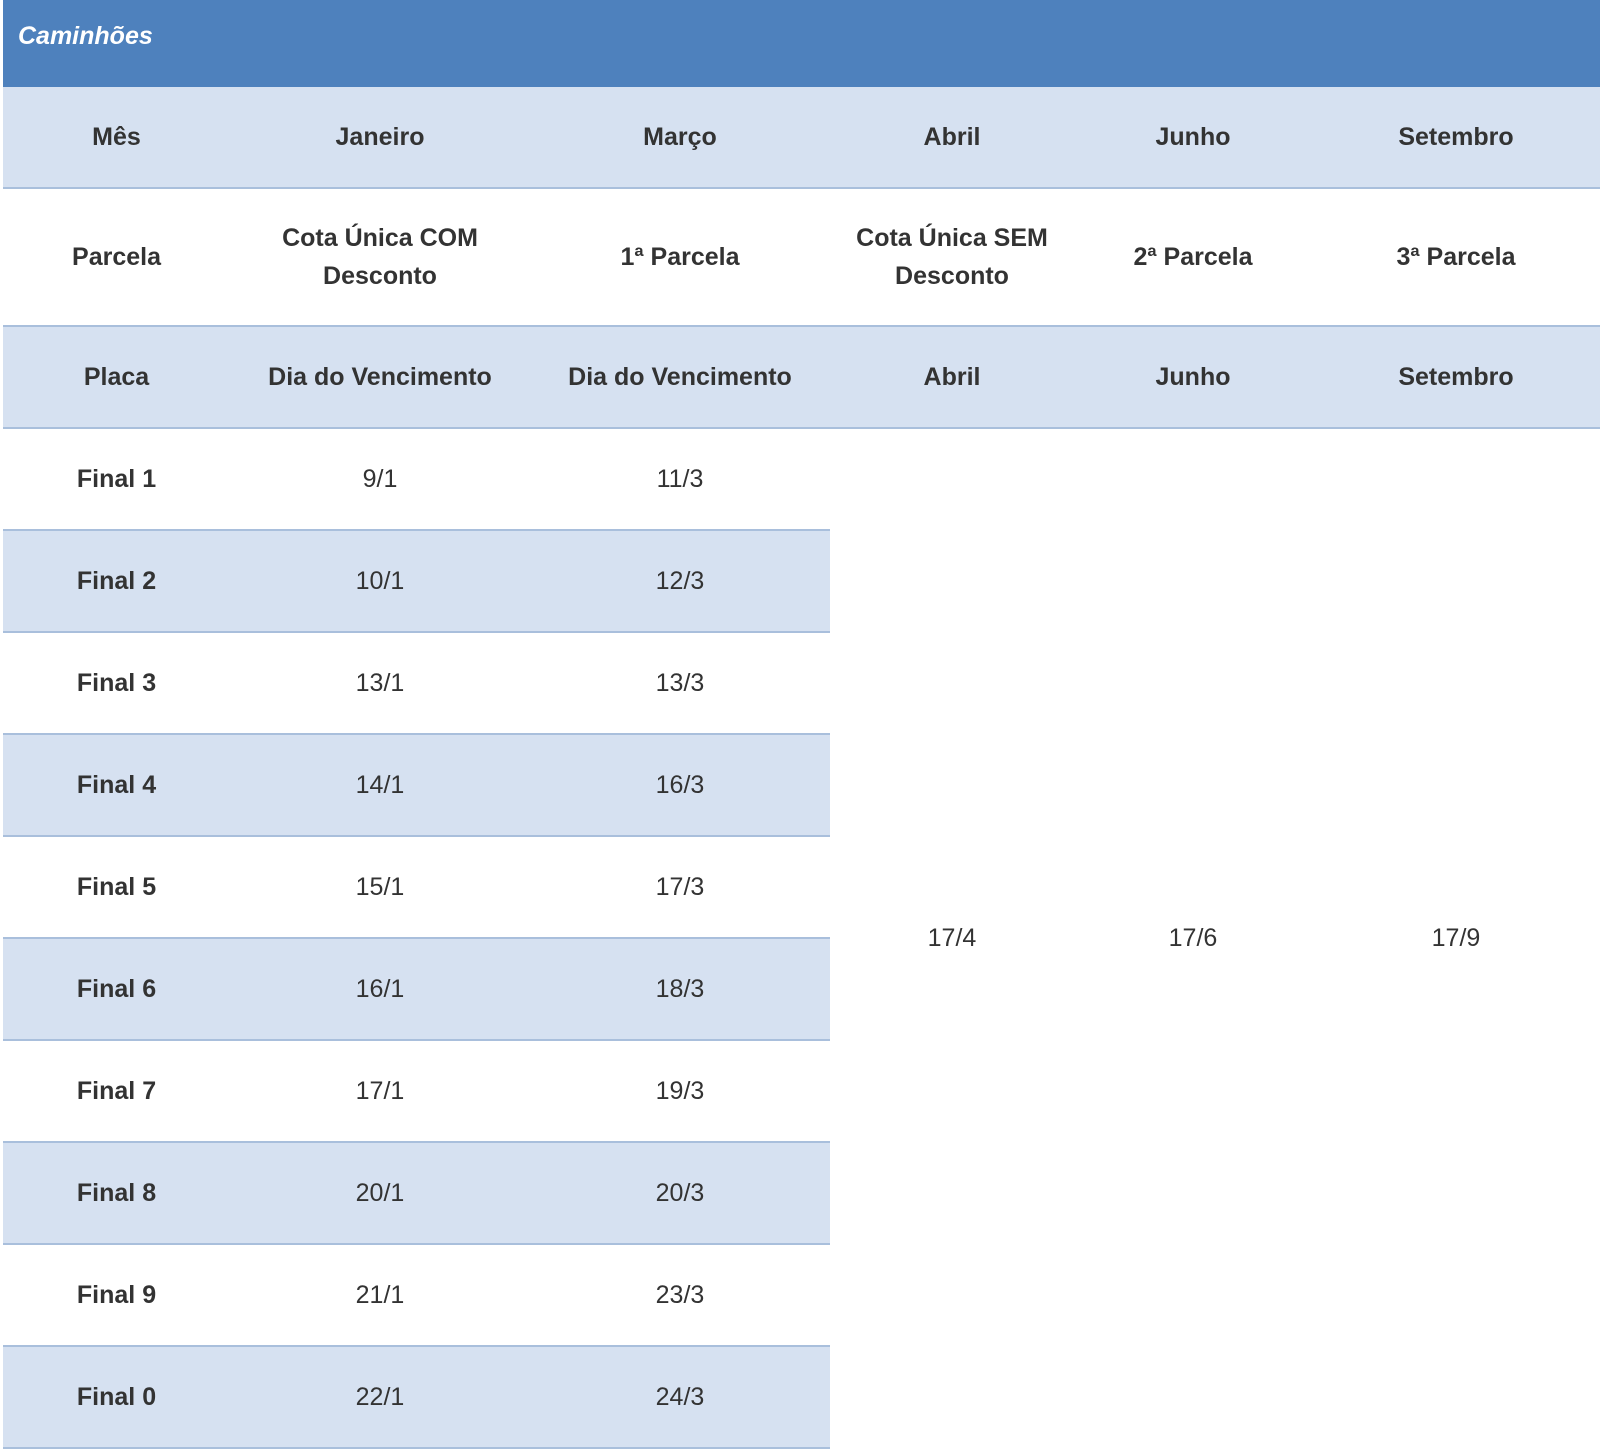  What do you see at coordinates (1456, 257) in the screenshot?
I see `header-cell: 3ª Parcela` at bounding box center [1456, 257].